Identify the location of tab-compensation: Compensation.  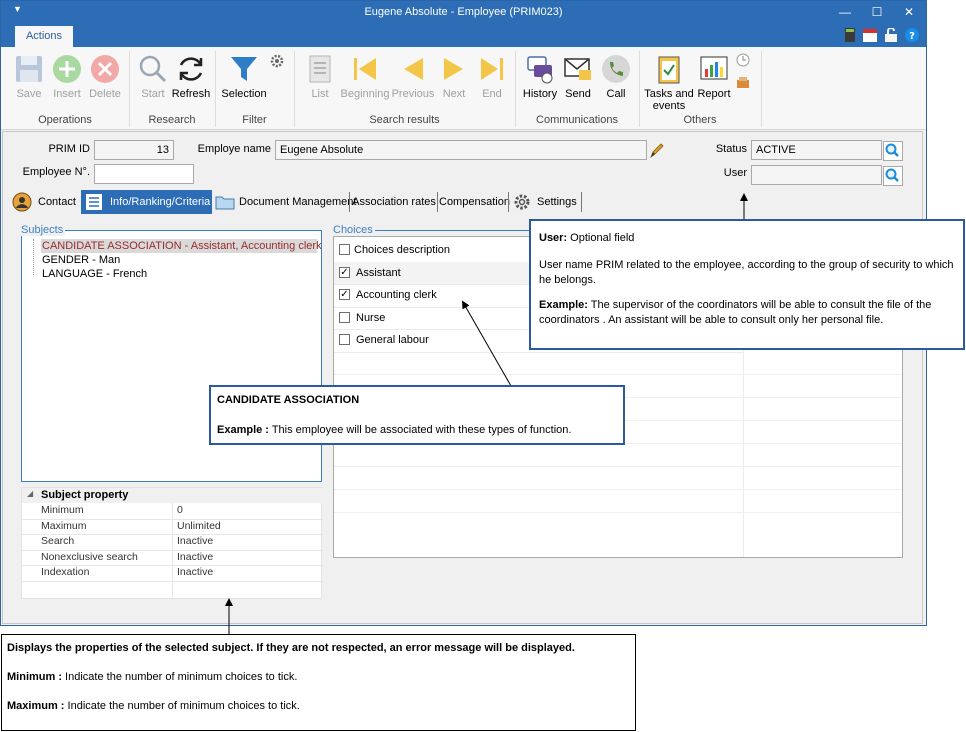
(474, 202).